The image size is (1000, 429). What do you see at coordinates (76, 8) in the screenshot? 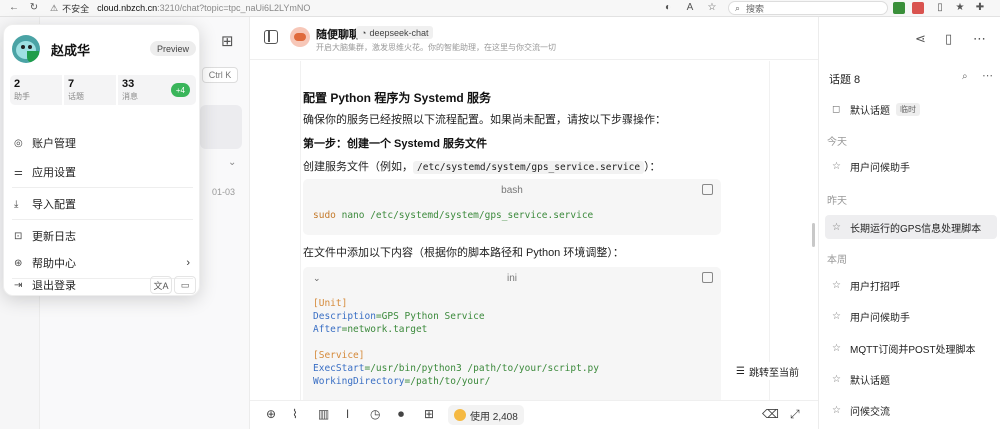
I see `insecure-label: 不安全` at bounding box center [76, 8].